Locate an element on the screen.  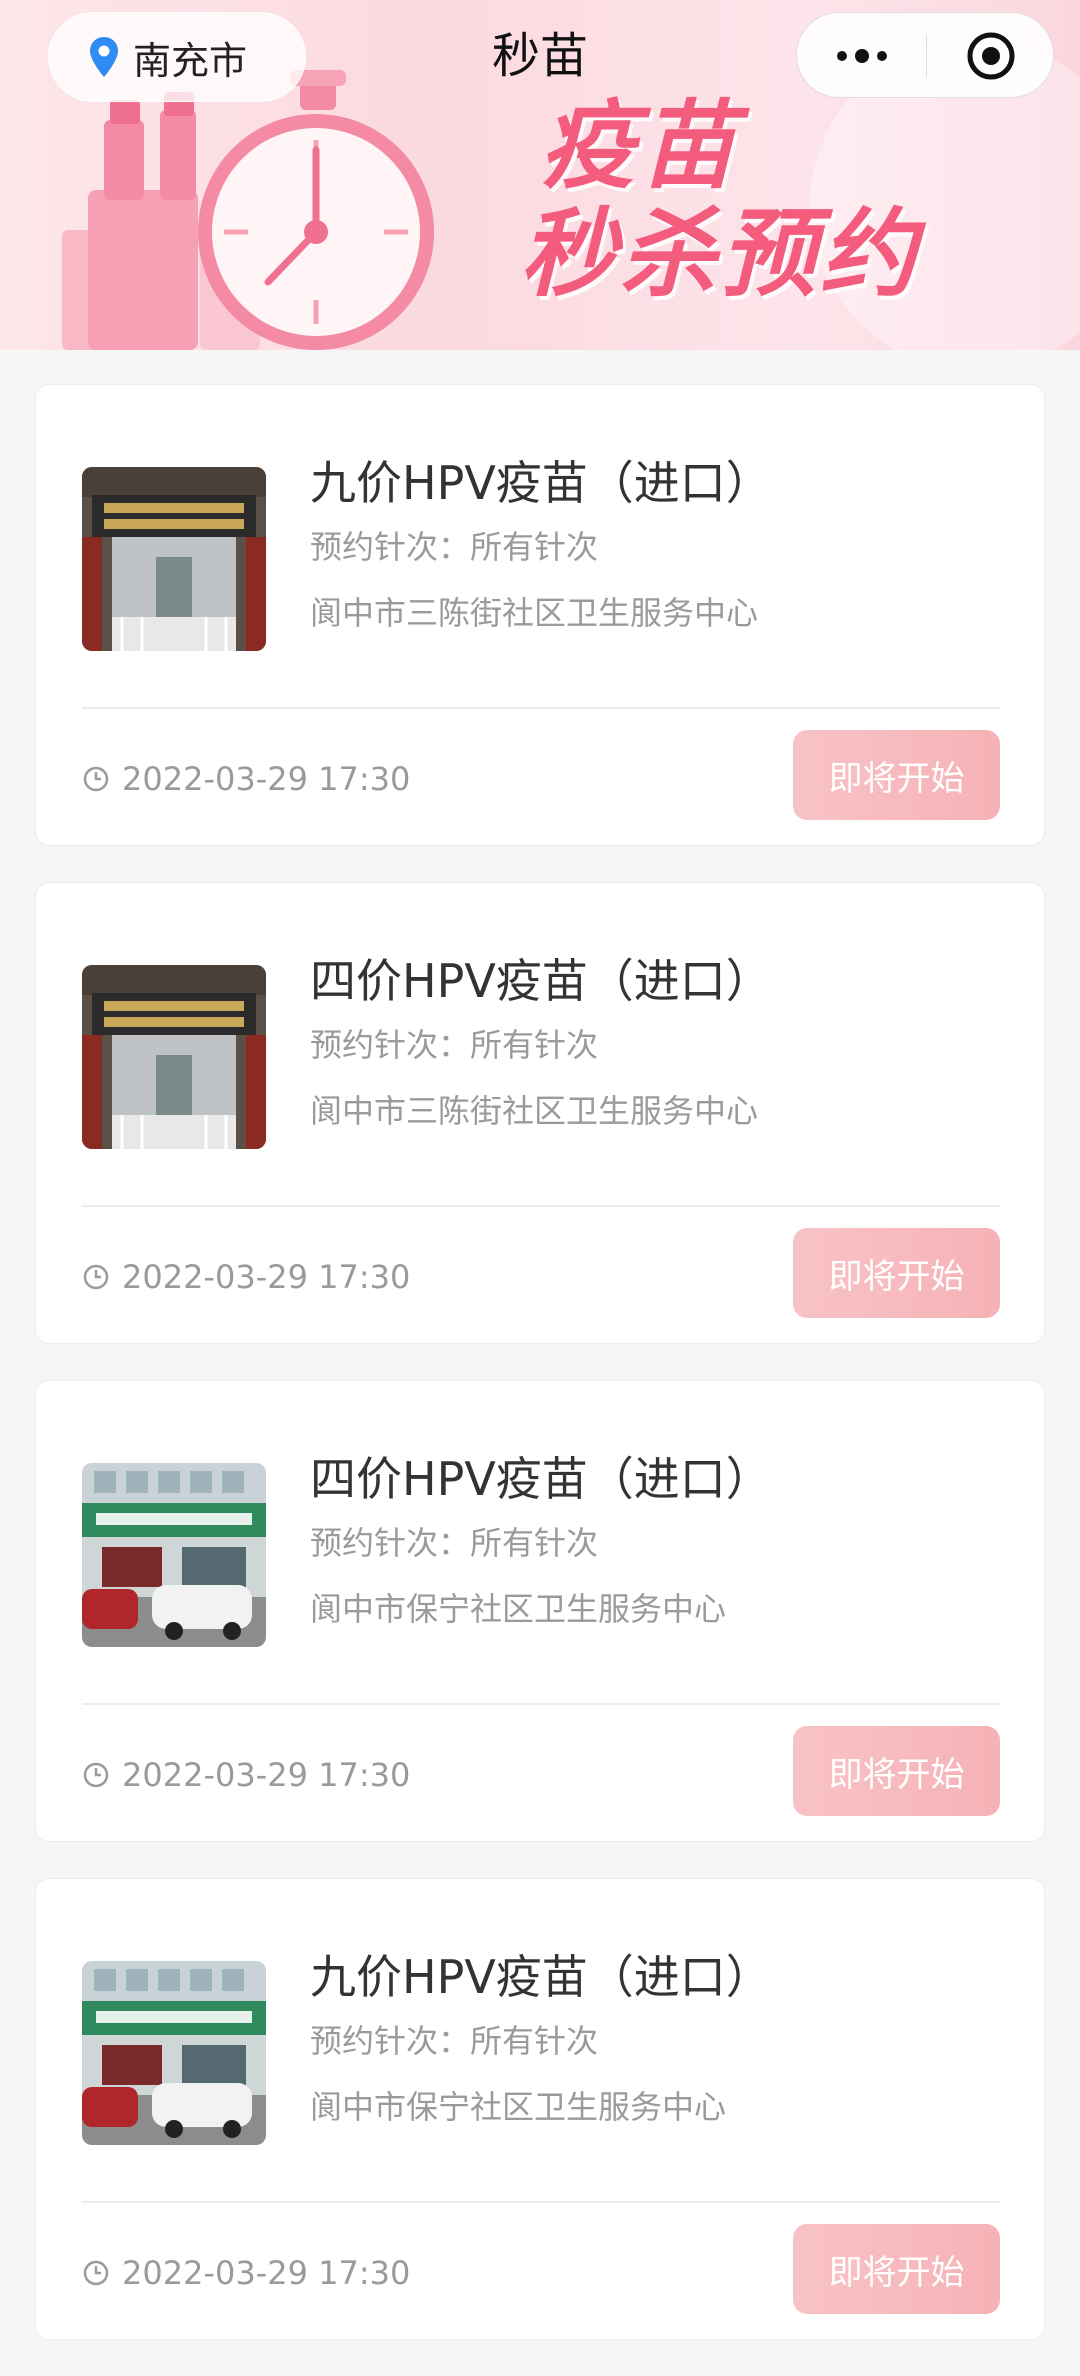
capsule-divider is located at coordinates (926, 56).